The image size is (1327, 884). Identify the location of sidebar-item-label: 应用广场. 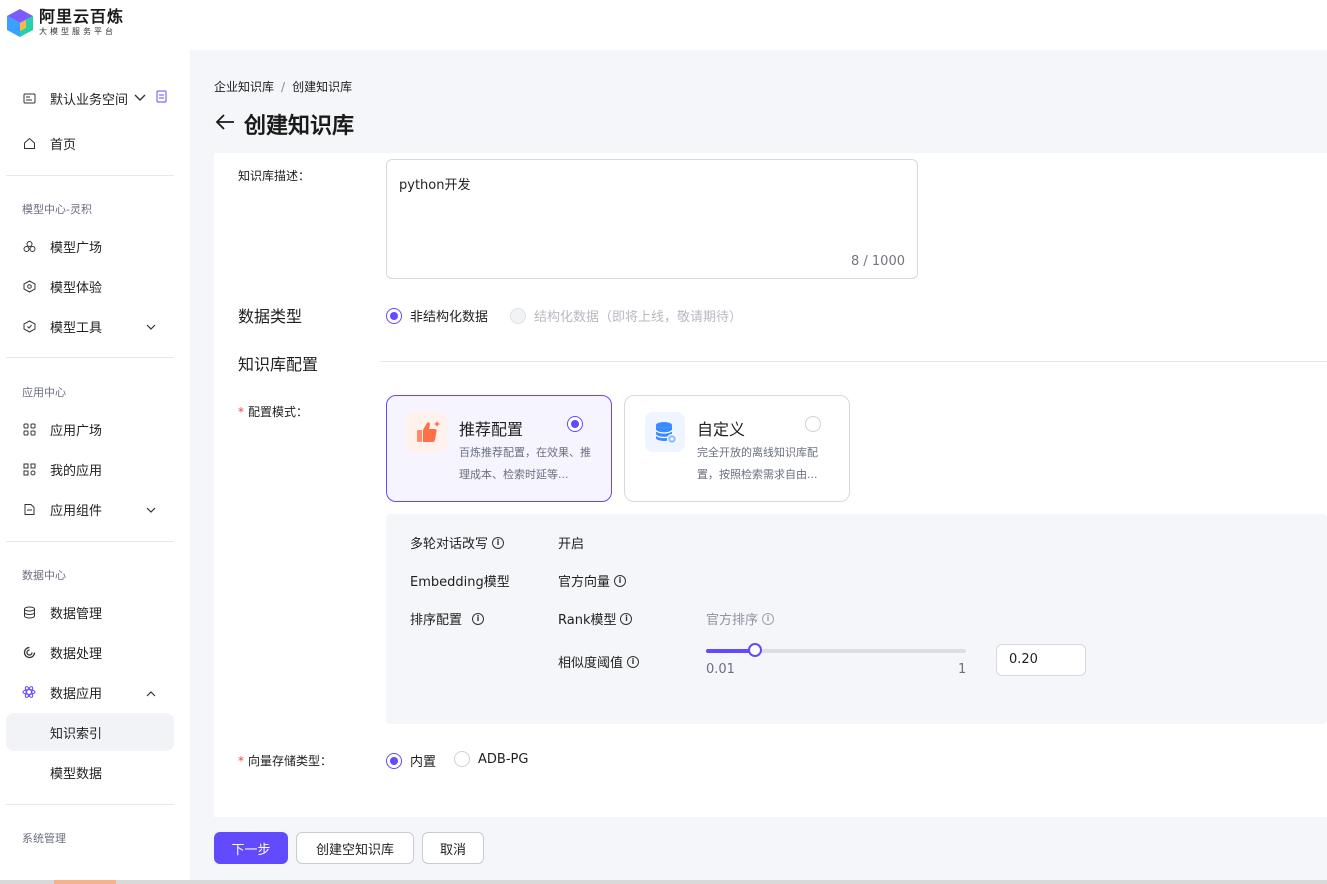
(76, 431).